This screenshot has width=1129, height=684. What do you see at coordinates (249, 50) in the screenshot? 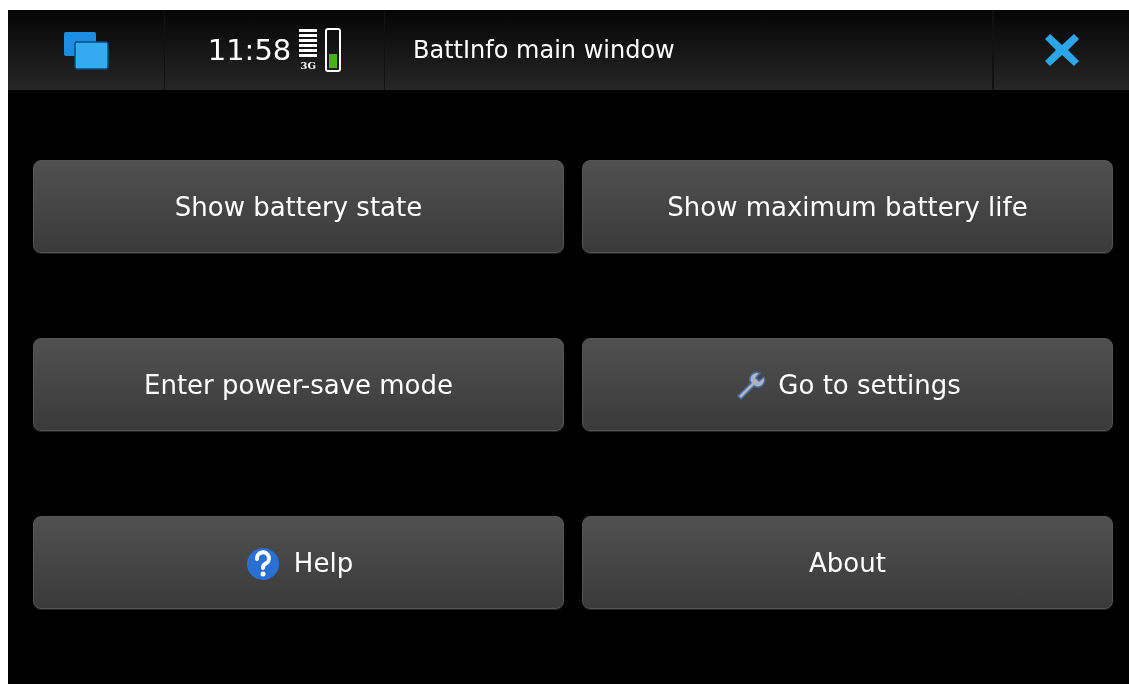
I see `clock-time: 11:58` at bounding box center [249, 50].